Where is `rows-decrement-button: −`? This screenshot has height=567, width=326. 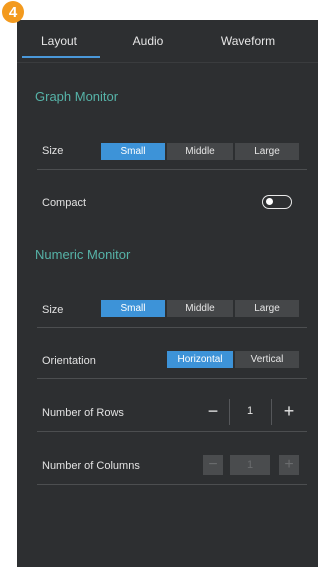 rows-decrement-button: − is located at coordinates (213, 411).